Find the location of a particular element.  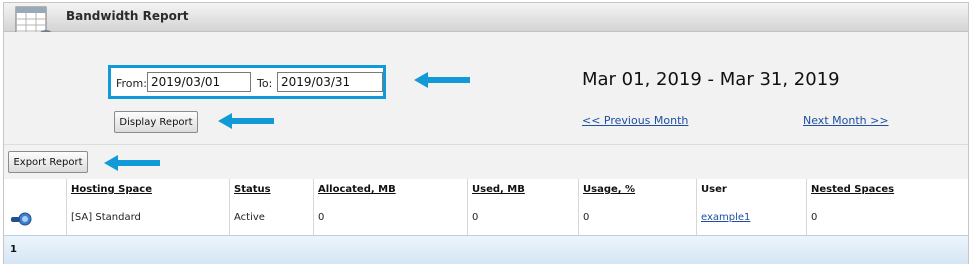

user-link: example1 is located at coordinates (725, 217).